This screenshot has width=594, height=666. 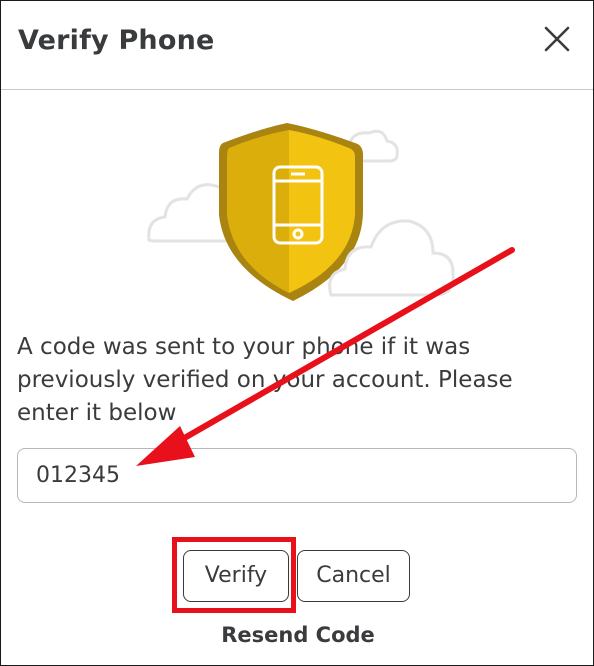 I want to click on phone-shield-icon, so click(x=301, y=212).